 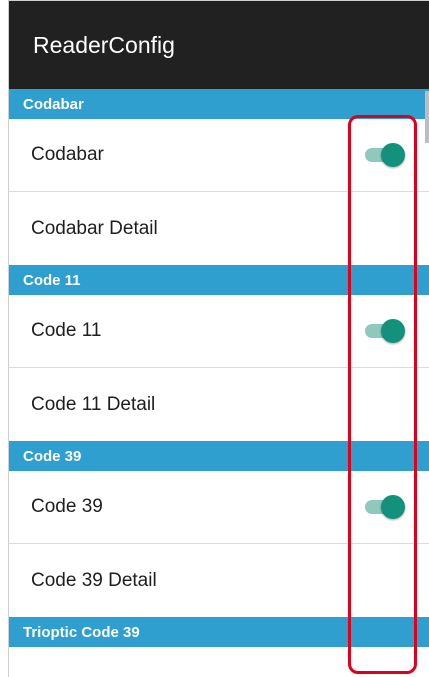 What do you see at coordinates (219, 507) in the screenshot?
I see `setting-row-code-39: Code 39` at bounding box center [219, 507].